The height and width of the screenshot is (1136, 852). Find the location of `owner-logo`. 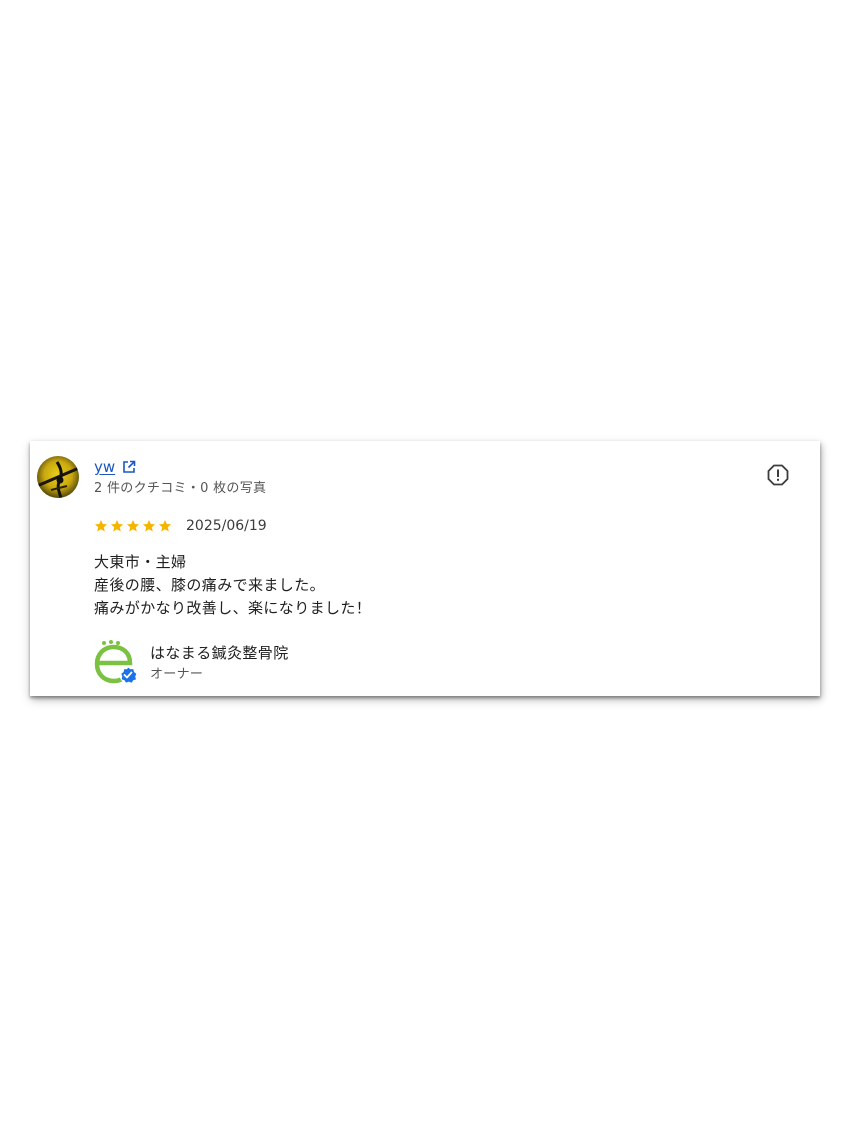

owner-logo is located at coordinates (115, 662).